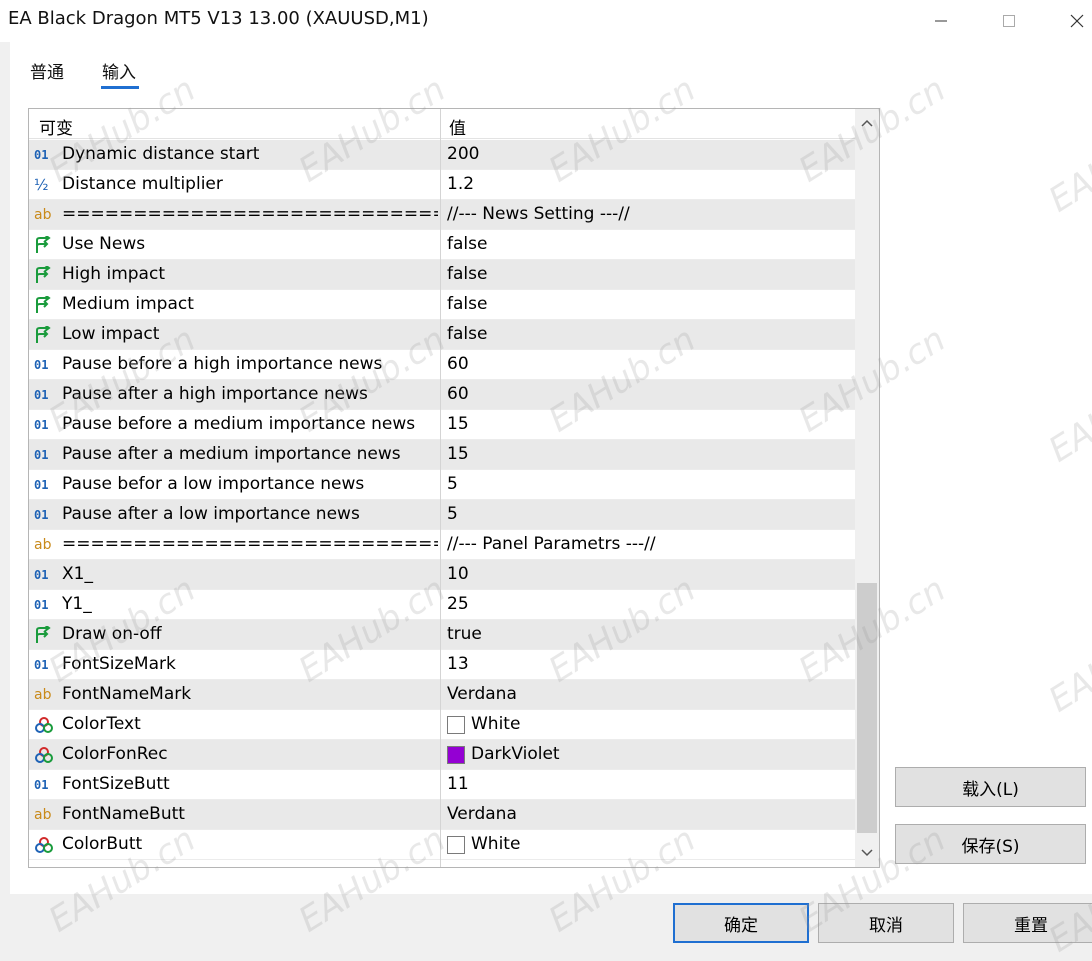 The width and height of the screenshot is (1092, 961). What do you see at coordinates (741, 923) in the screenshot?
I see `ok-button: 确定` at bounding box center [741, 923].